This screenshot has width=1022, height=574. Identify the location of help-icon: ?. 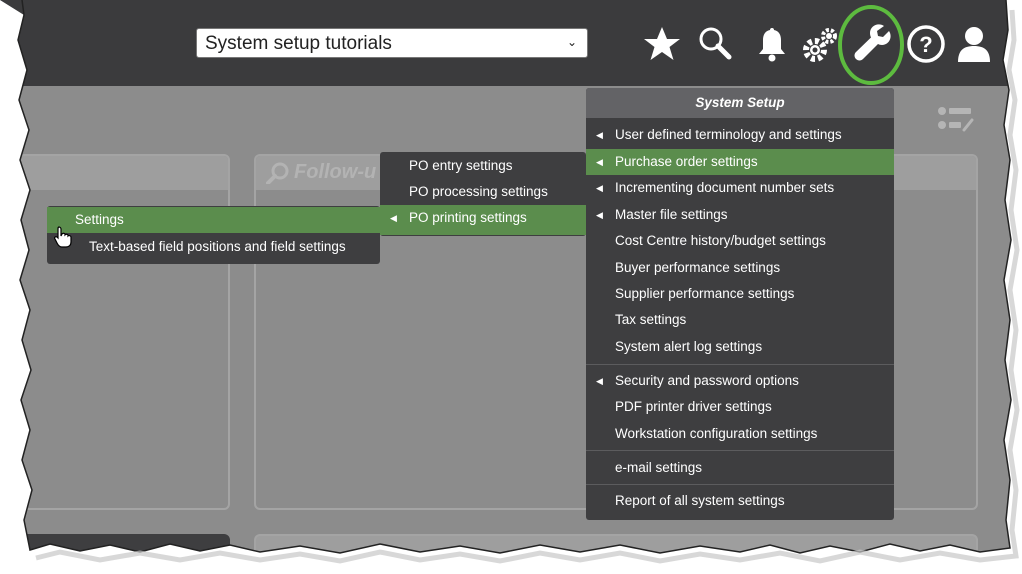
(926, 44).